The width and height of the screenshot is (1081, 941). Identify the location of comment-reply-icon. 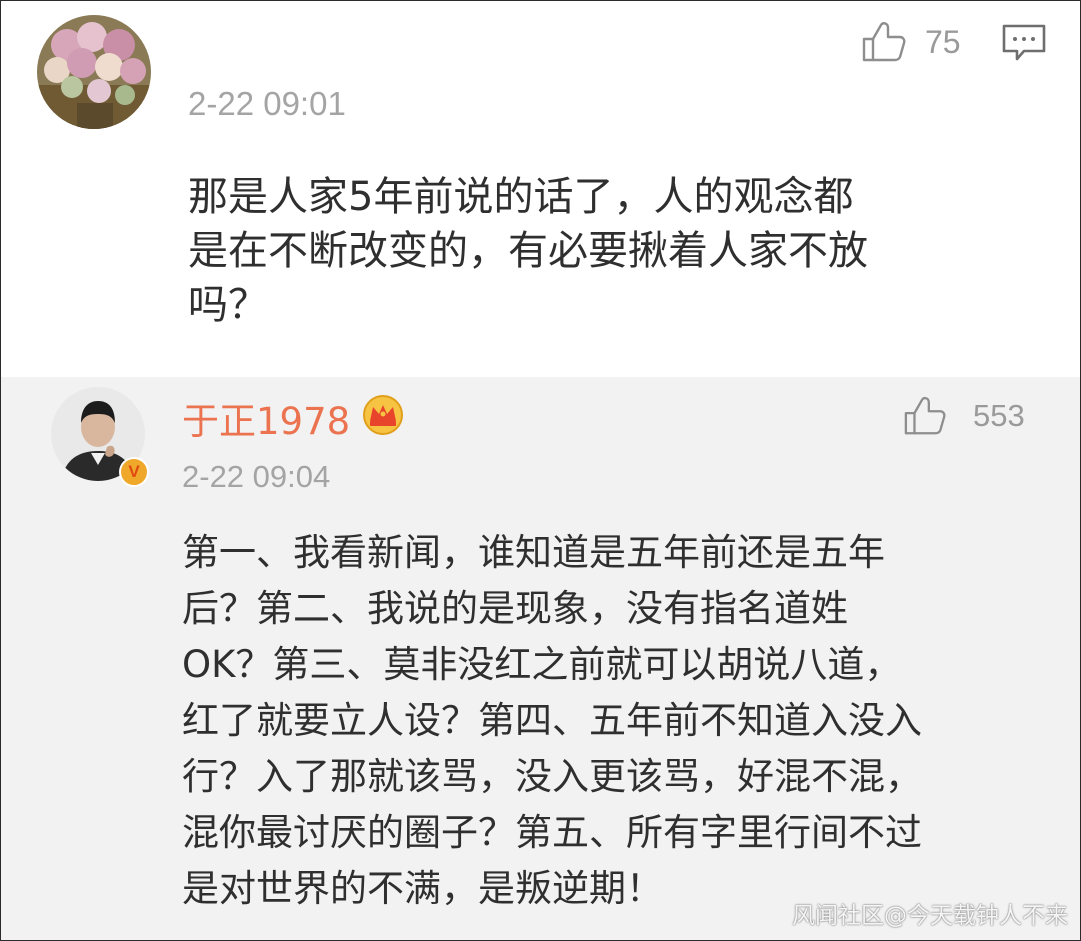
(1024, 45).